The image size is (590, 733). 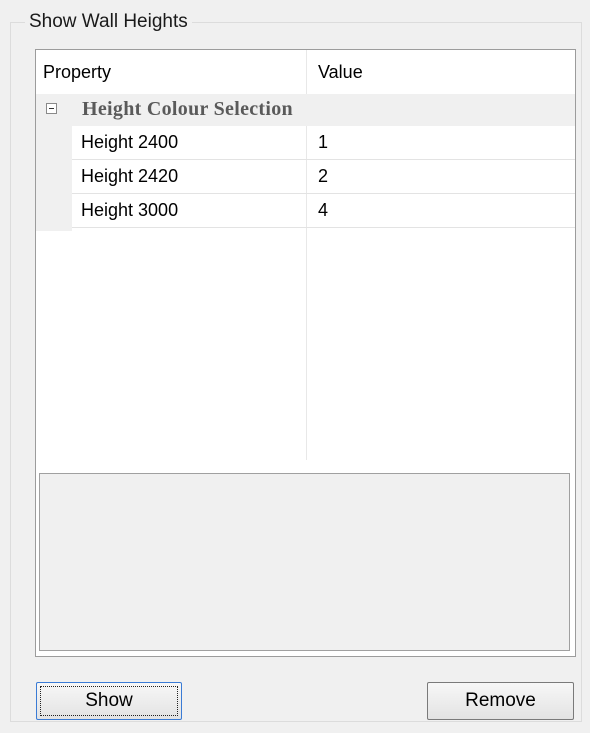 I want to click on category-row-height-colour-selection: Height Colour Selection, so click(x=305, y=110).